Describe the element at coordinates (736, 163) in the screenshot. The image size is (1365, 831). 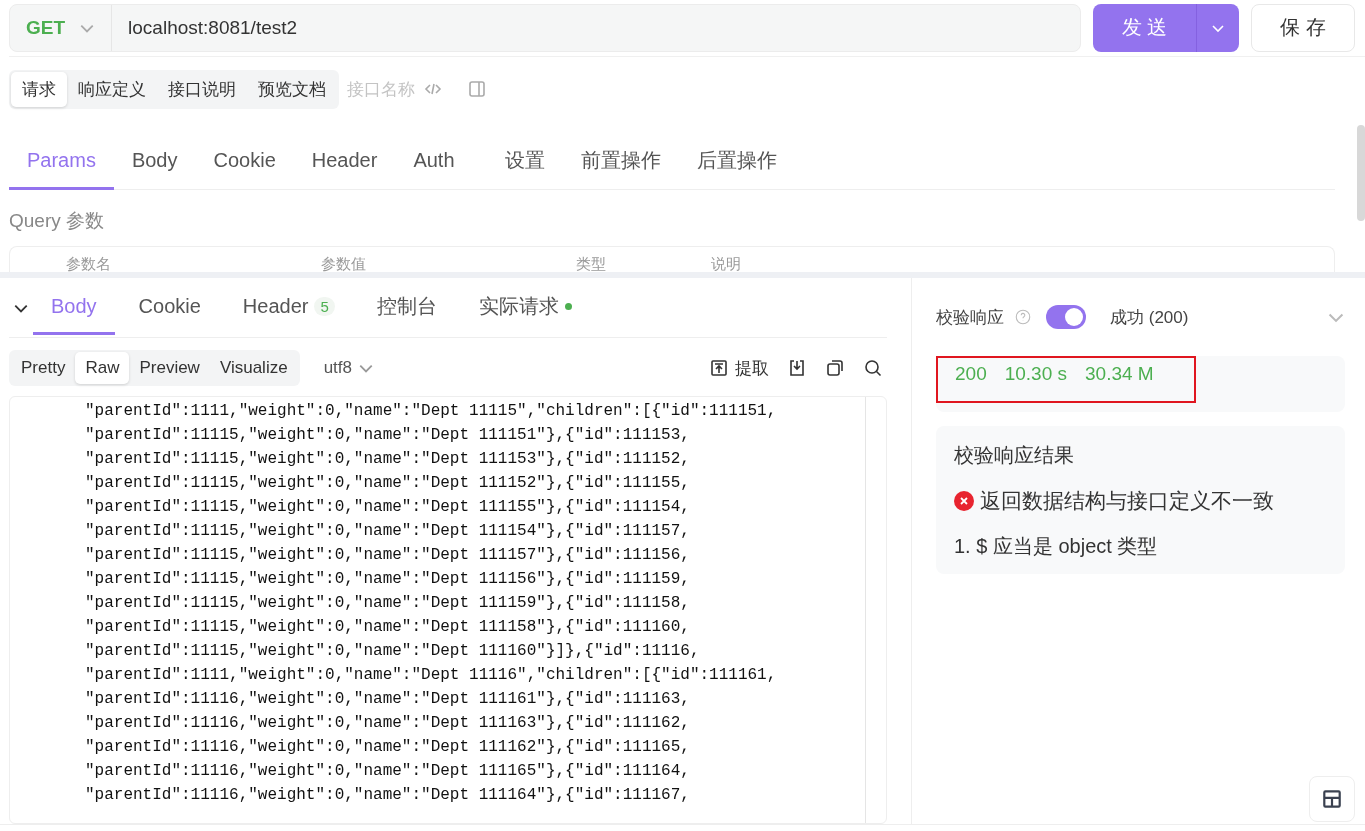
I see `request-tab: 后置操作` at that location.